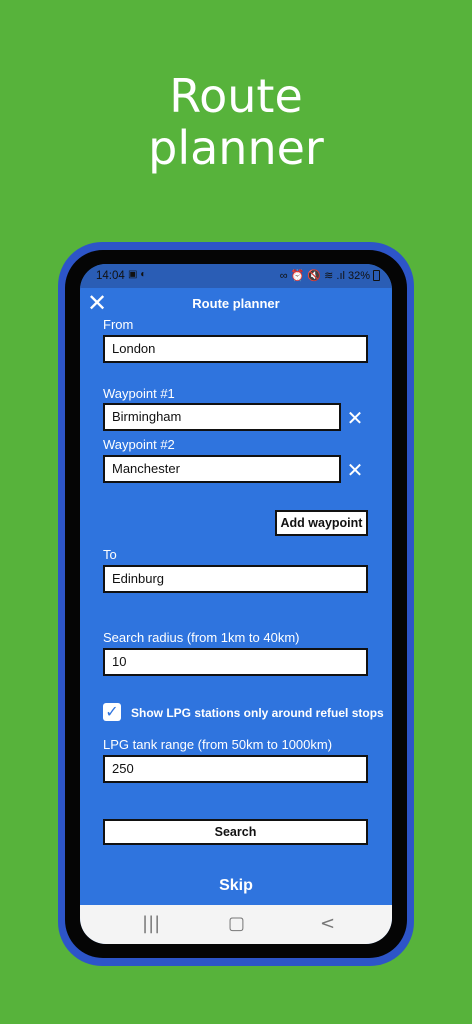 The width and height of the screenshot is (472, 1024). What do you see at coordinates (201, 637) in the screenshot?
I see `radius-label: Search radius (from 1km to 40km)` at bounding box center [201, 637].